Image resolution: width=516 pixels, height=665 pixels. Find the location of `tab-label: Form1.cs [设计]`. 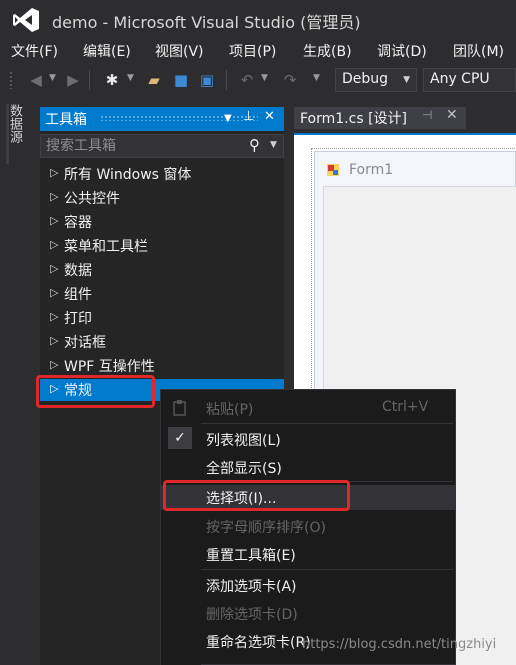

tab-label: Form1.cs [设计] is located at coordinates (353, 119).